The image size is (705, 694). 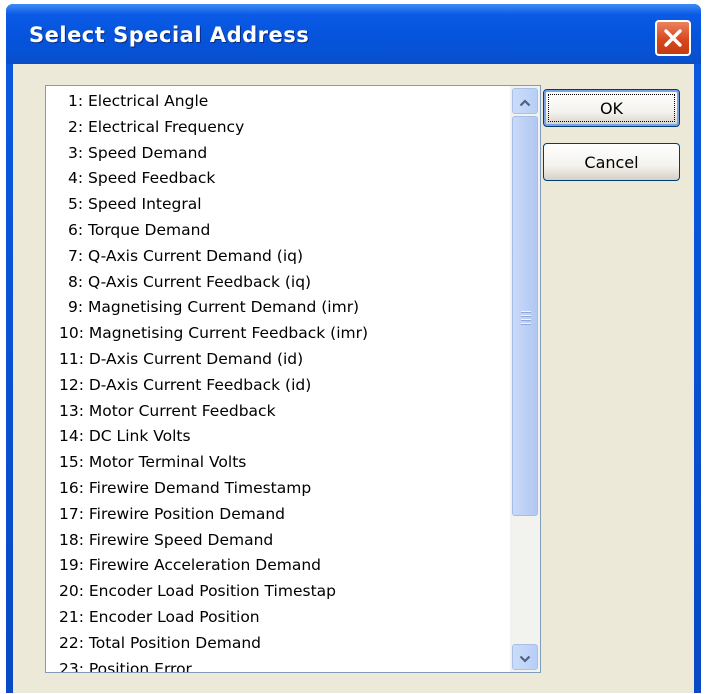 I want to click on cancel-button: Cancel, so click(x=611, y=162).